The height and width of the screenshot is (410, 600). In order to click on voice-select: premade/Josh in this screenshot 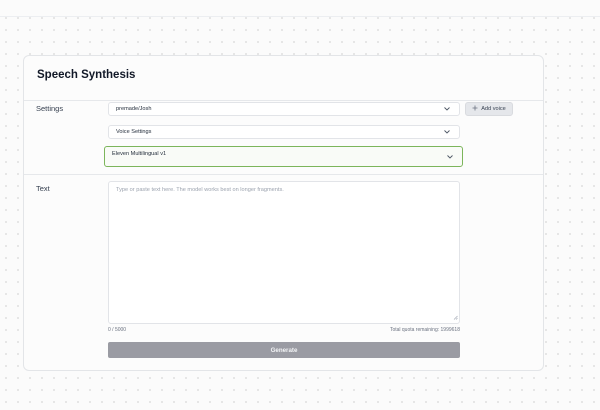, I will do `click(284, 109)`.